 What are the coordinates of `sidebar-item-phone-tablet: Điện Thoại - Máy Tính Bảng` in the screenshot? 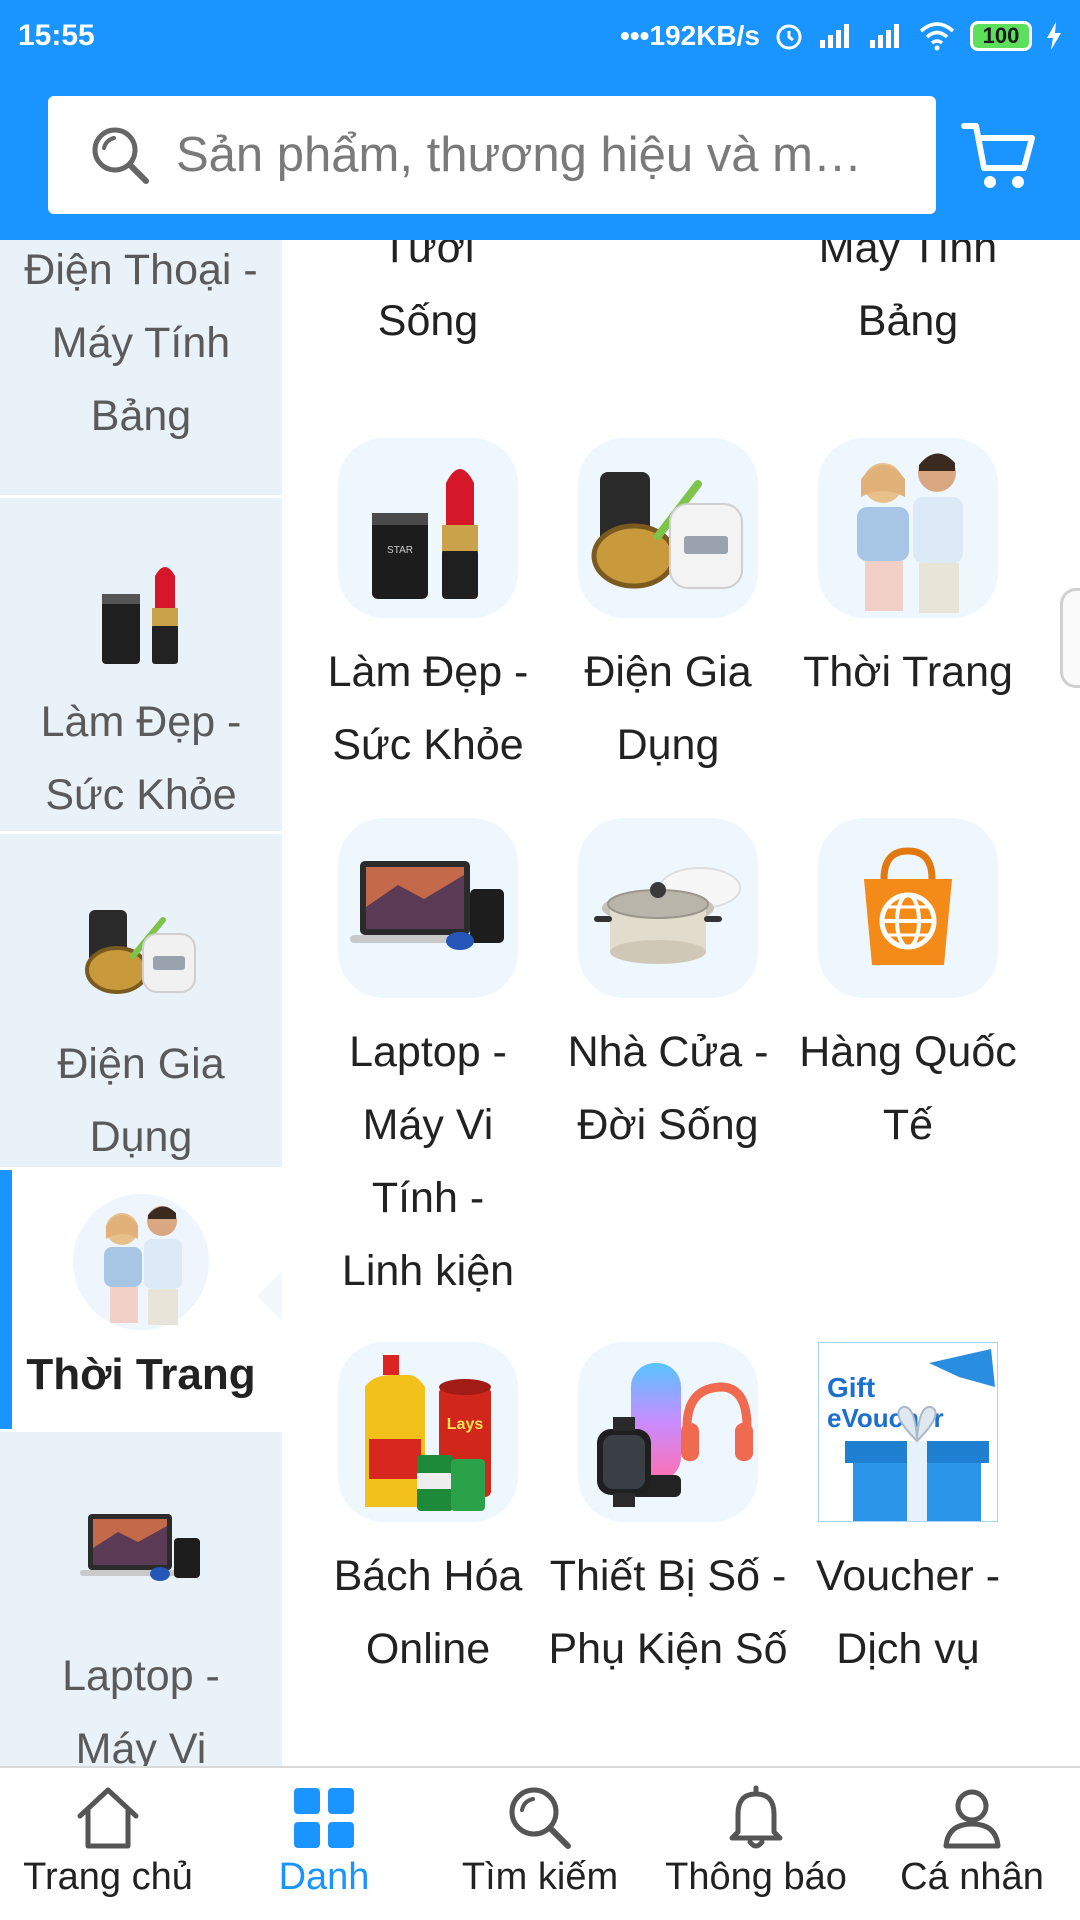 It's located at (141, 369).